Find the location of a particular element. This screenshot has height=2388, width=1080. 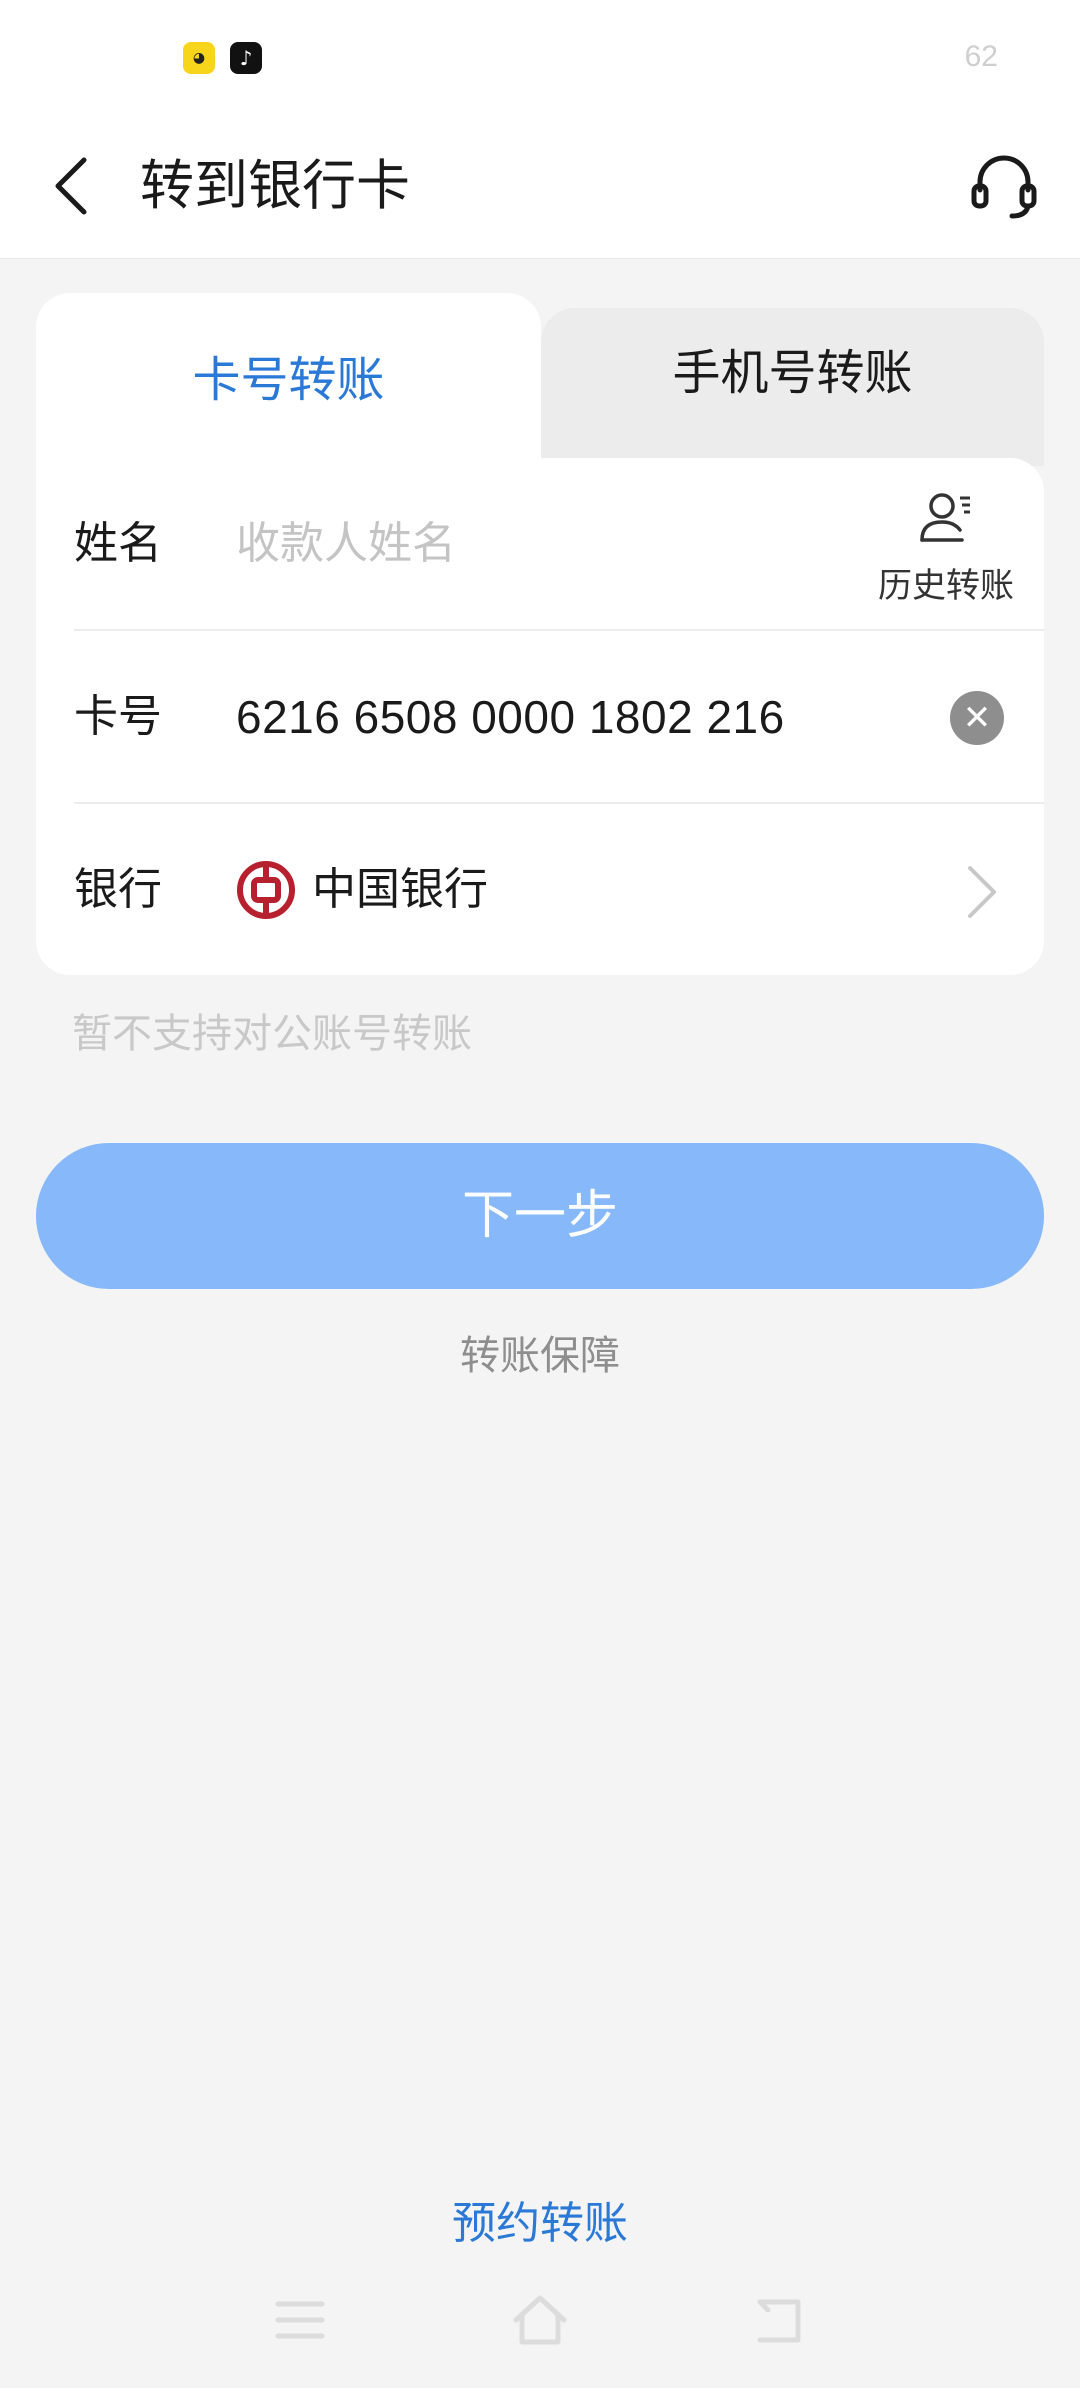

bank-name: 中国银行 is located at coordinates (400, 889).